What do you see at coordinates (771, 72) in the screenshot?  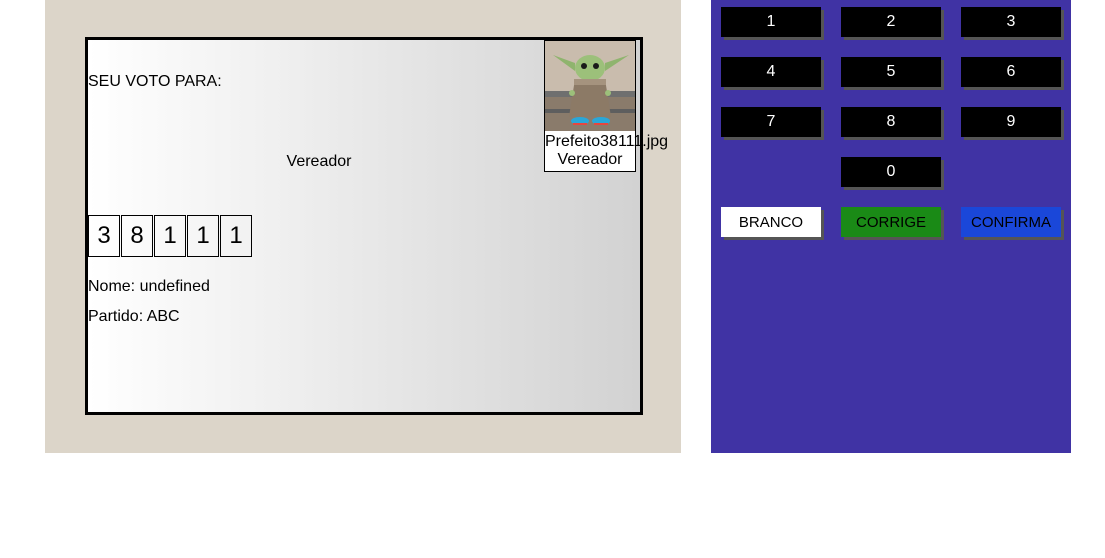 I see `key-4: 4` at bounding box center [771, 72].